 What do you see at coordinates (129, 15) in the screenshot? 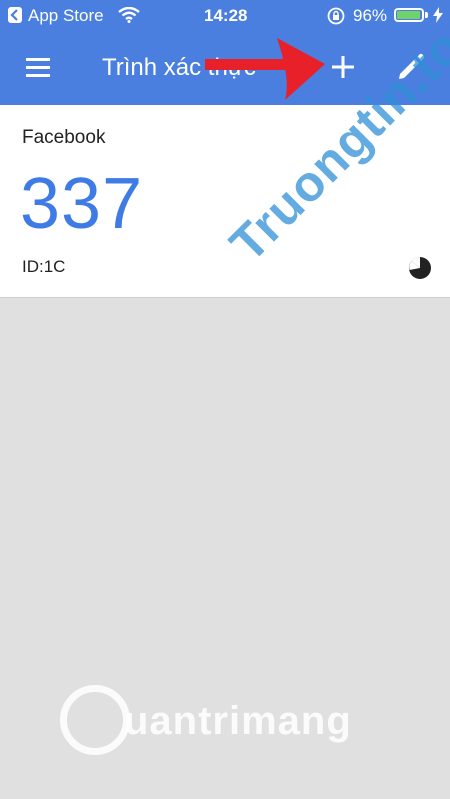
I see `wifi-icon` at bounding box center [129, 15].